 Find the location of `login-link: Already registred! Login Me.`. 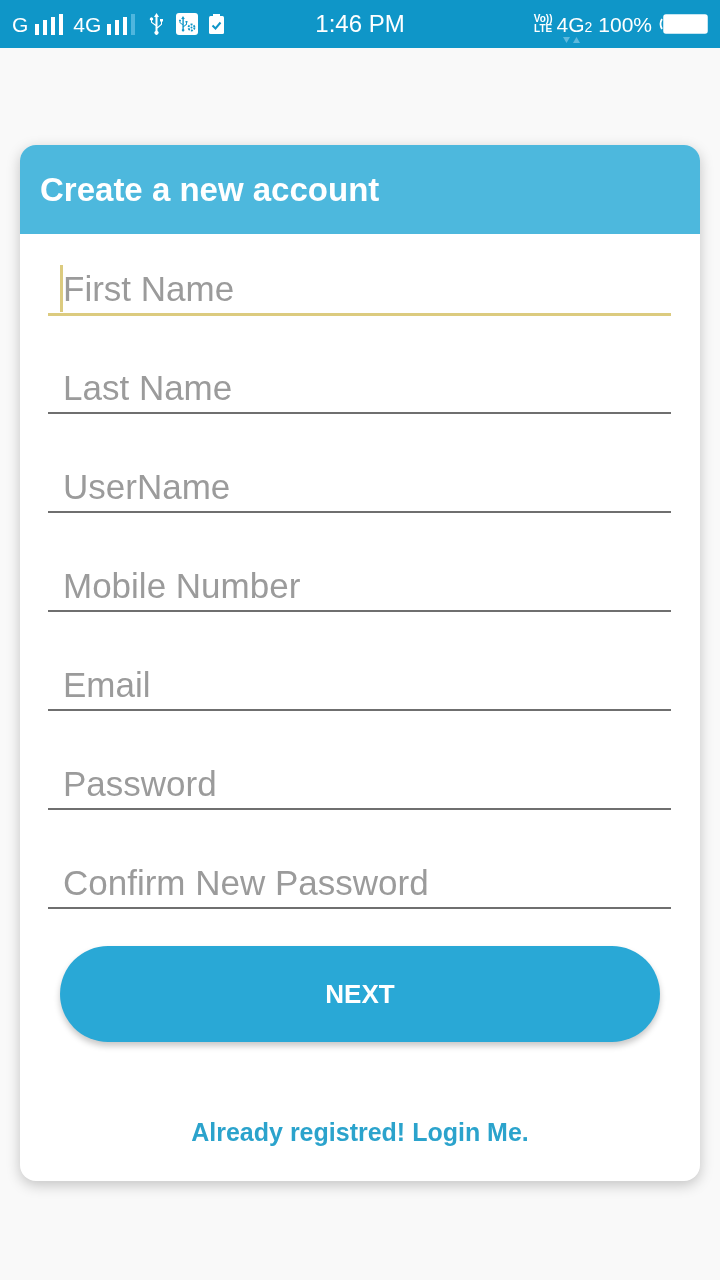

login-link: Already registred! Login Me. is located at coordinates (360, 1132).